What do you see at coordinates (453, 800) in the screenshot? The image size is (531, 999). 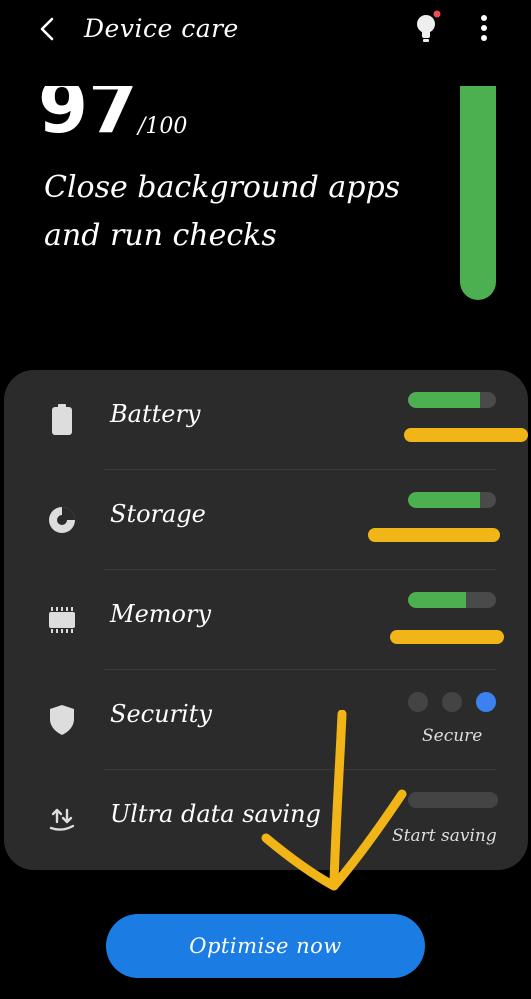 I see `data-saving-bar` at bounding box center [453, 800].